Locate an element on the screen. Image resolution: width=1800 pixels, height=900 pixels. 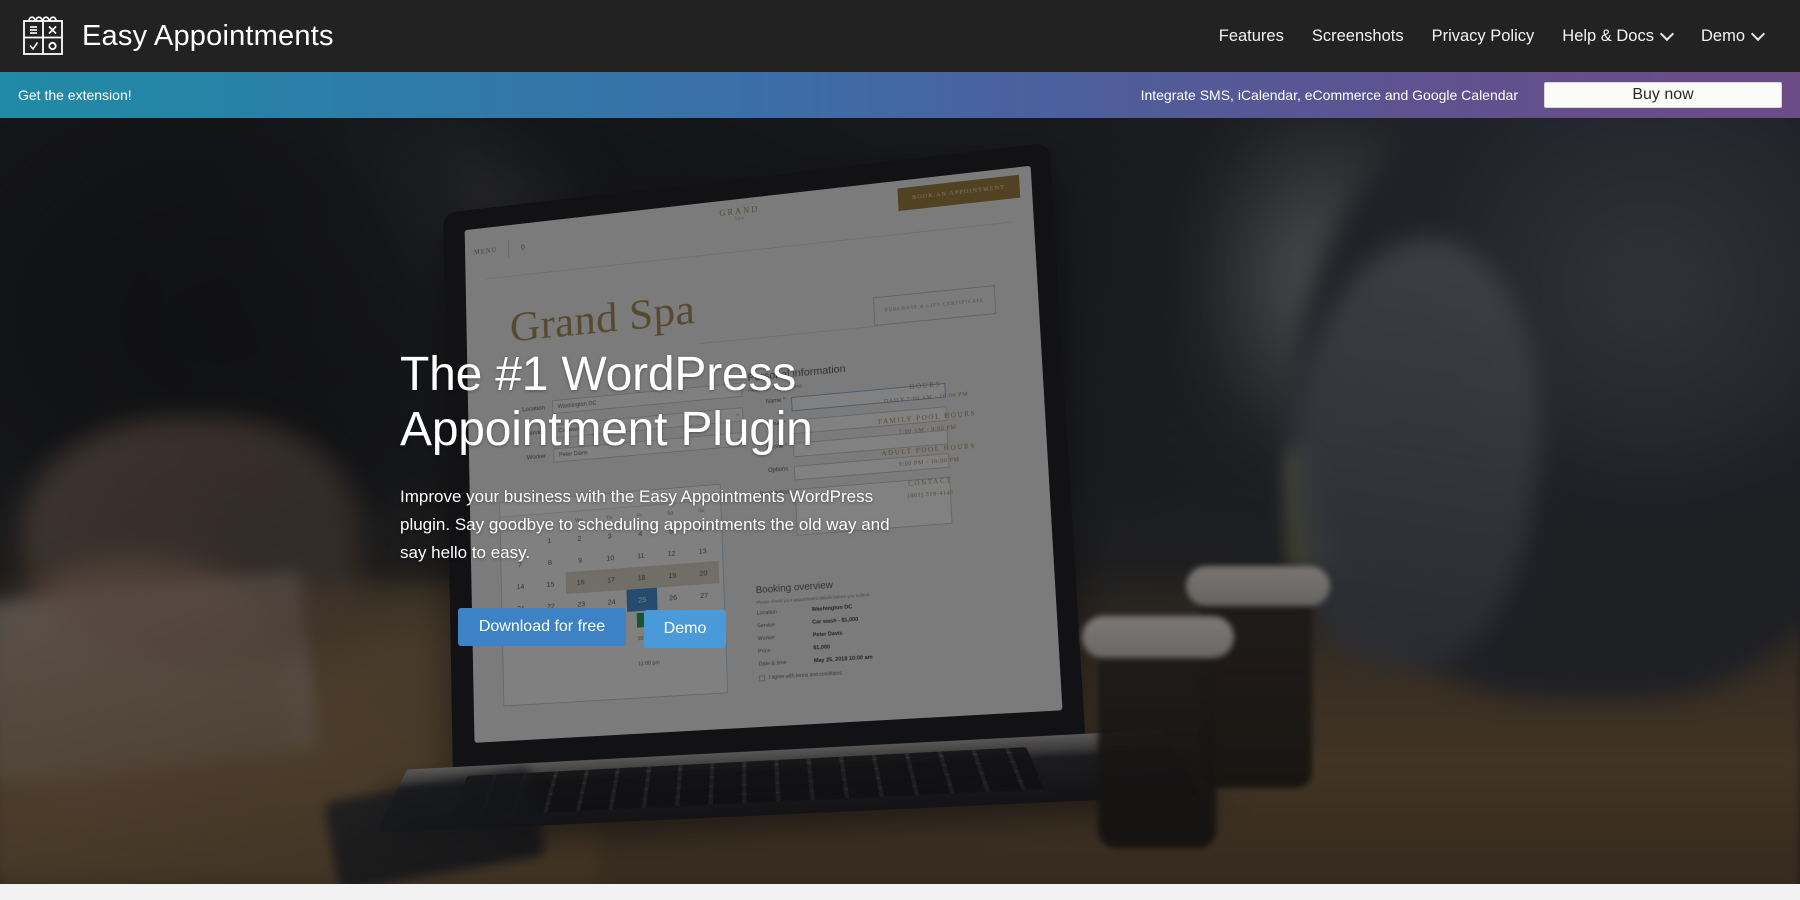
nav-label: Privacy Policy is located at coordinates (1483, 35).